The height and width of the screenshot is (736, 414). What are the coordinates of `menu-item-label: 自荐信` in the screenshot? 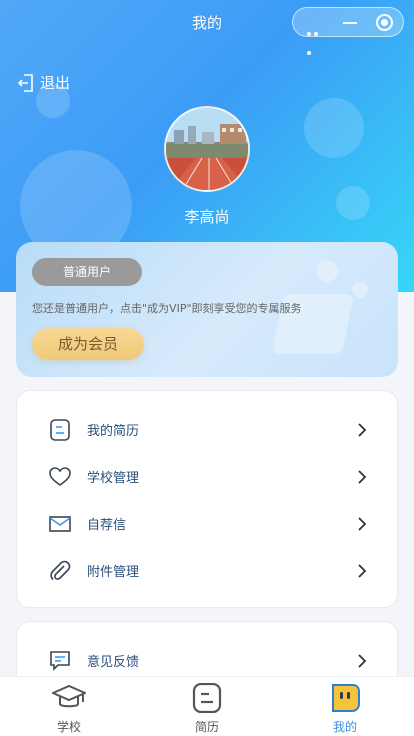 It's located at (107, 525).